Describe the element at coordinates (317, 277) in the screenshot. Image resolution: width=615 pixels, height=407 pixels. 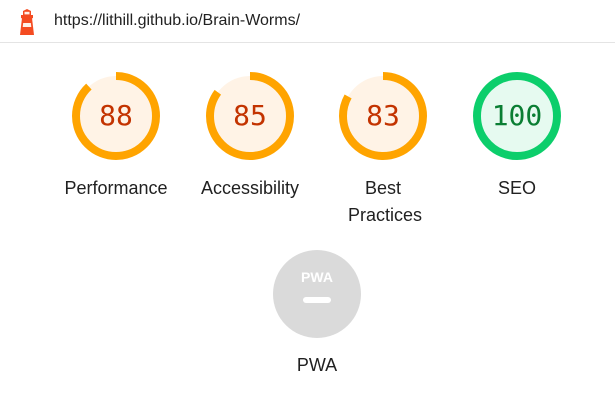
I see `pwa-badge-text: PWA` at that location.